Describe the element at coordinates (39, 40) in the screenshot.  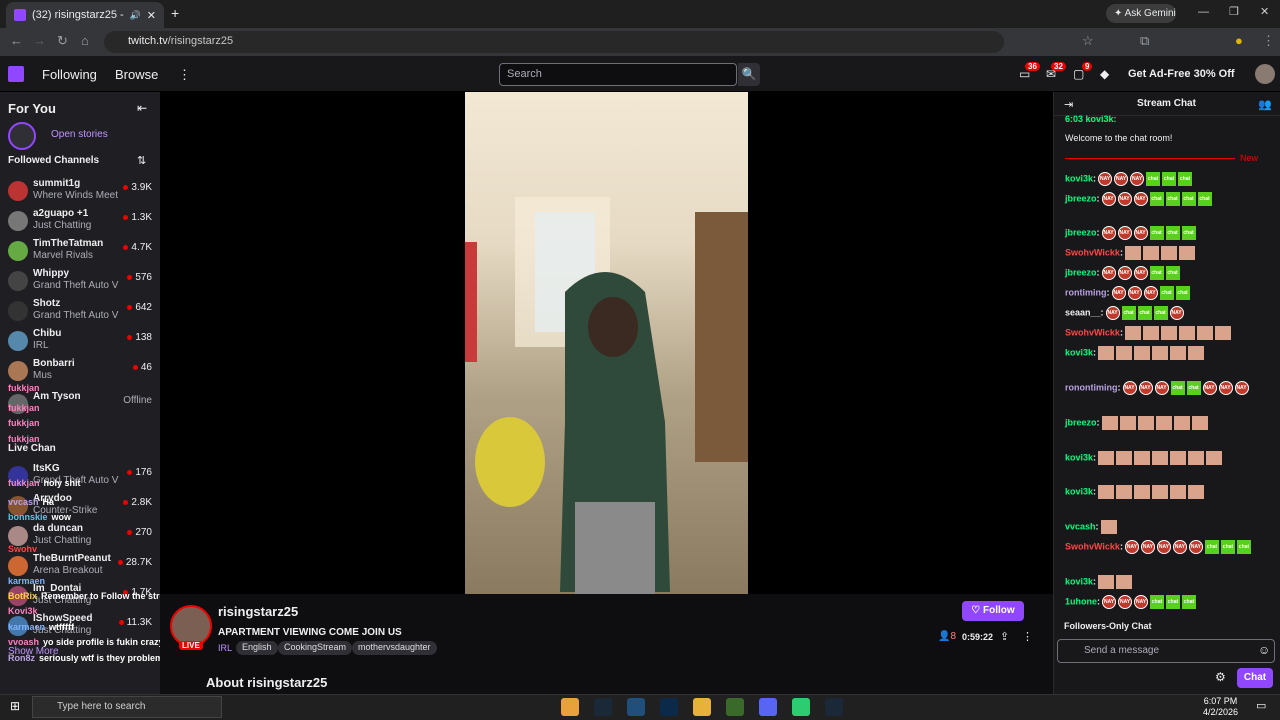
I see `forward-icon: →` at that location.